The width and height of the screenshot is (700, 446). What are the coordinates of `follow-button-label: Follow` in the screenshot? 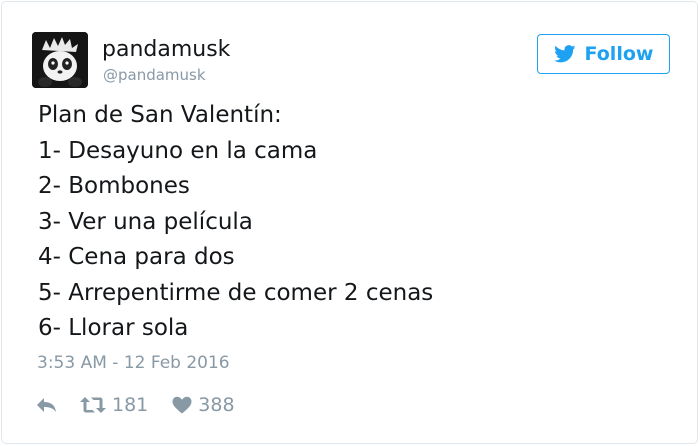 It's located at (619, 54).